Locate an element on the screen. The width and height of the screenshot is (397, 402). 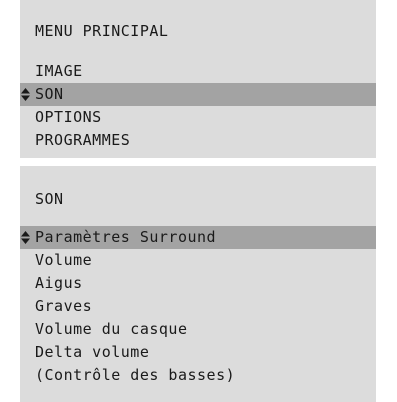
menu-item-graves: Graves is located at coordinates (198, 306).